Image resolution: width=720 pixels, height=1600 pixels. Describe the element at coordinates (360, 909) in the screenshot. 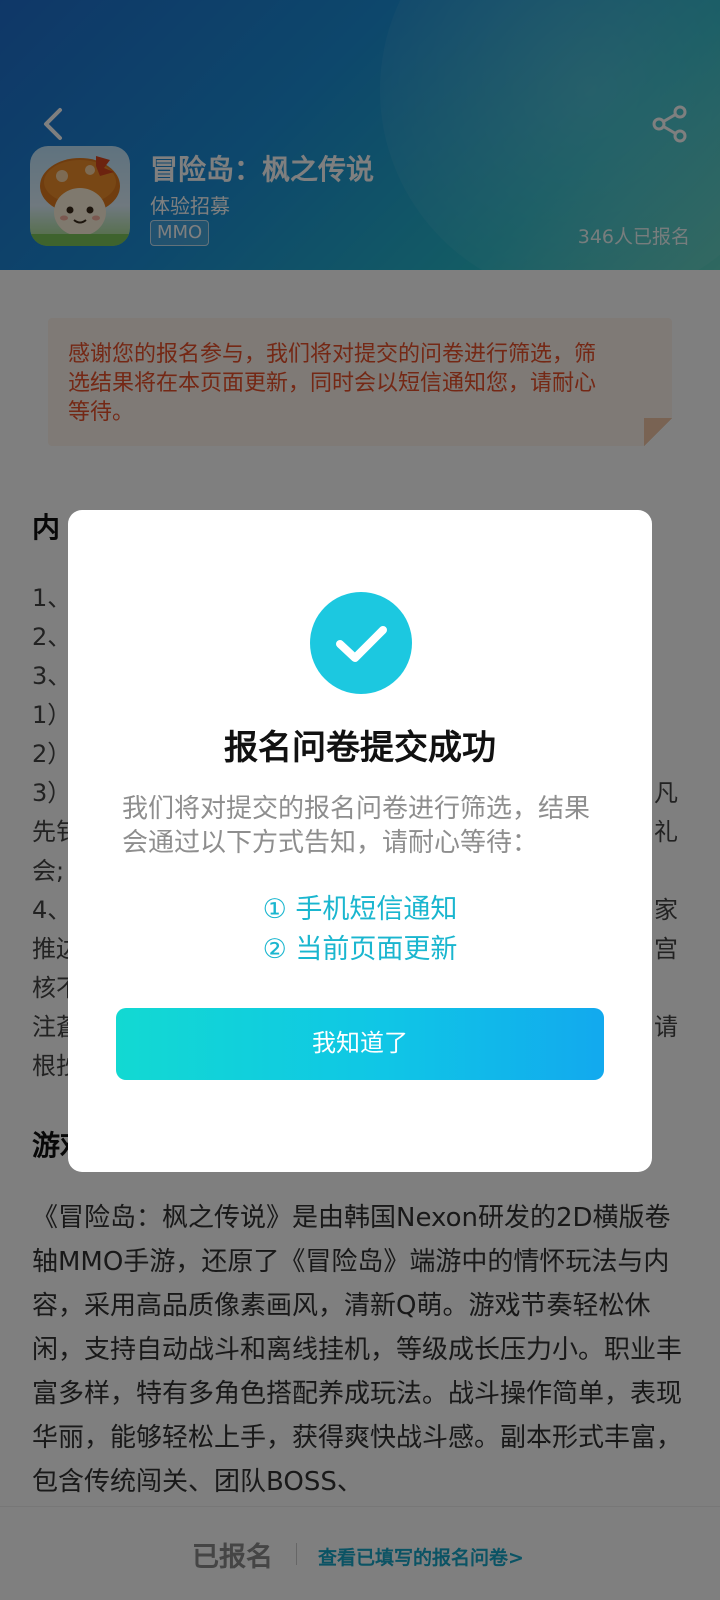

I see `notify-method-sms: ① 手机短信通知` at that location.